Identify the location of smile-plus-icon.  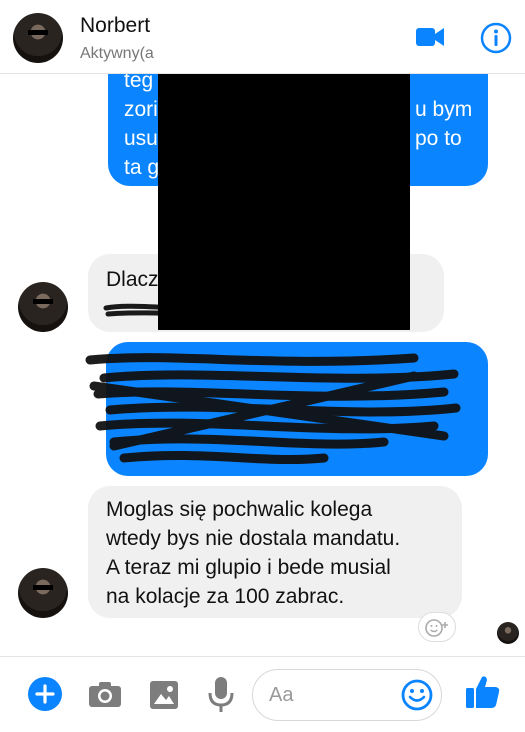
(436, 628).